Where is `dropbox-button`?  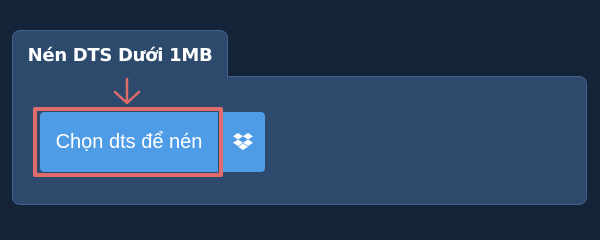 dropbox-button is located at coordinates (242, 142).